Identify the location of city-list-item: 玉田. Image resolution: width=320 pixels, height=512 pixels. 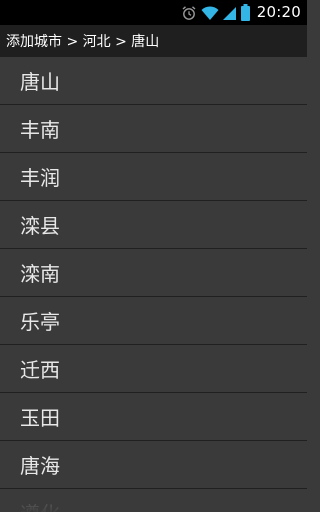
(153, 417).